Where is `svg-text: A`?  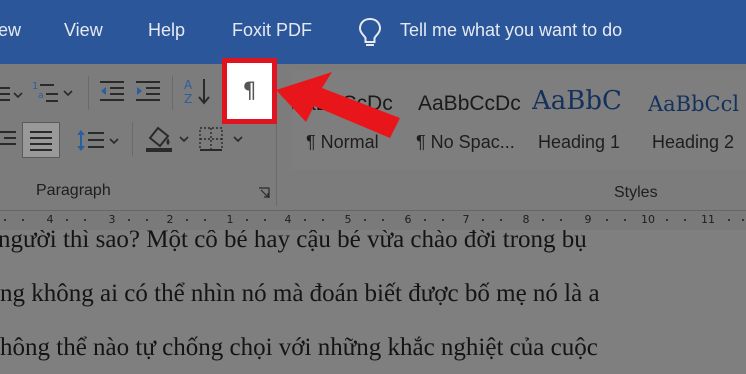
svg-text: A is located at coordinates (188, 85).